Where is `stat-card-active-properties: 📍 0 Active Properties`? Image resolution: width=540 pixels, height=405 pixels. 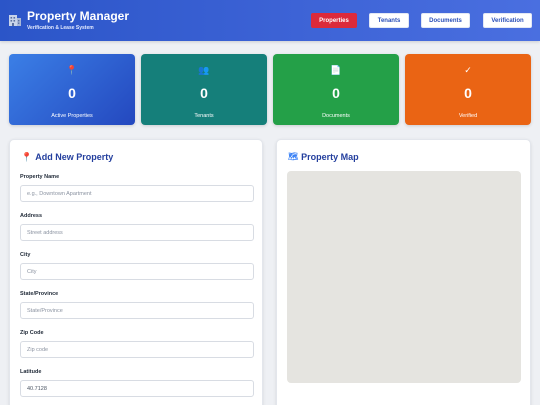
stat-card-active-properties: 📍 0 Active Properties is located at coordinates (72, 89).